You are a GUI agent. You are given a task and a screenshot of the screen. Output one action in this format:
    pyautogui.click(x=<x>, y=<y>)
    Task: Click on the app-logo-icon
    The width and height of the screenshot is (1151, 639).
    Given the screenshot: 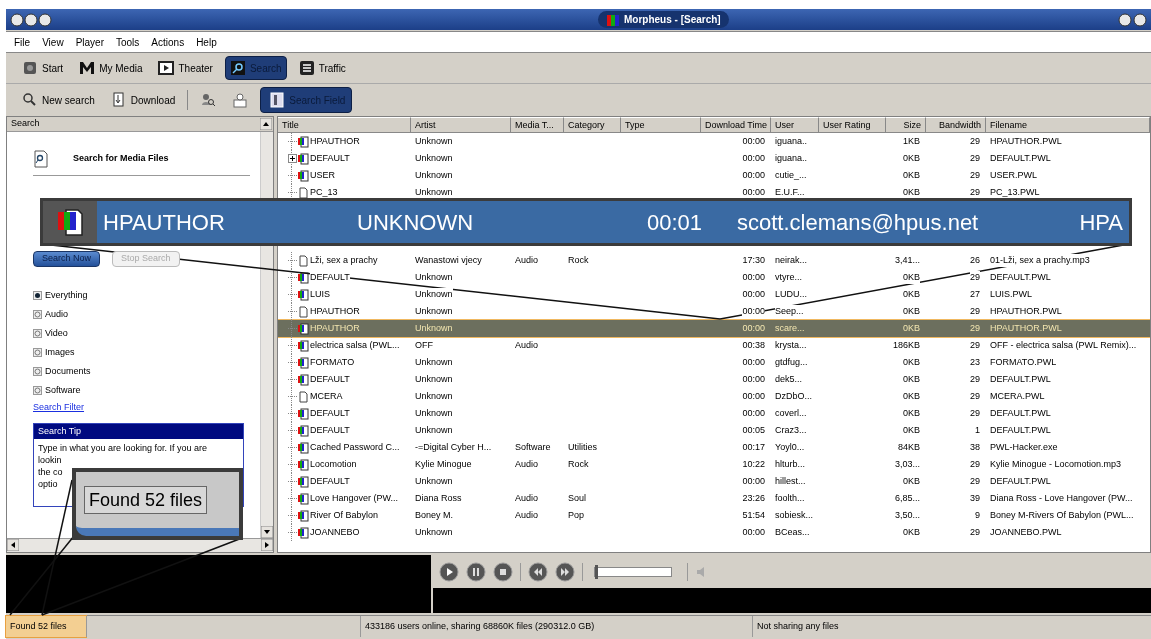 What is the action you would take?
    pyautogui.click(x=613, y=19)
    